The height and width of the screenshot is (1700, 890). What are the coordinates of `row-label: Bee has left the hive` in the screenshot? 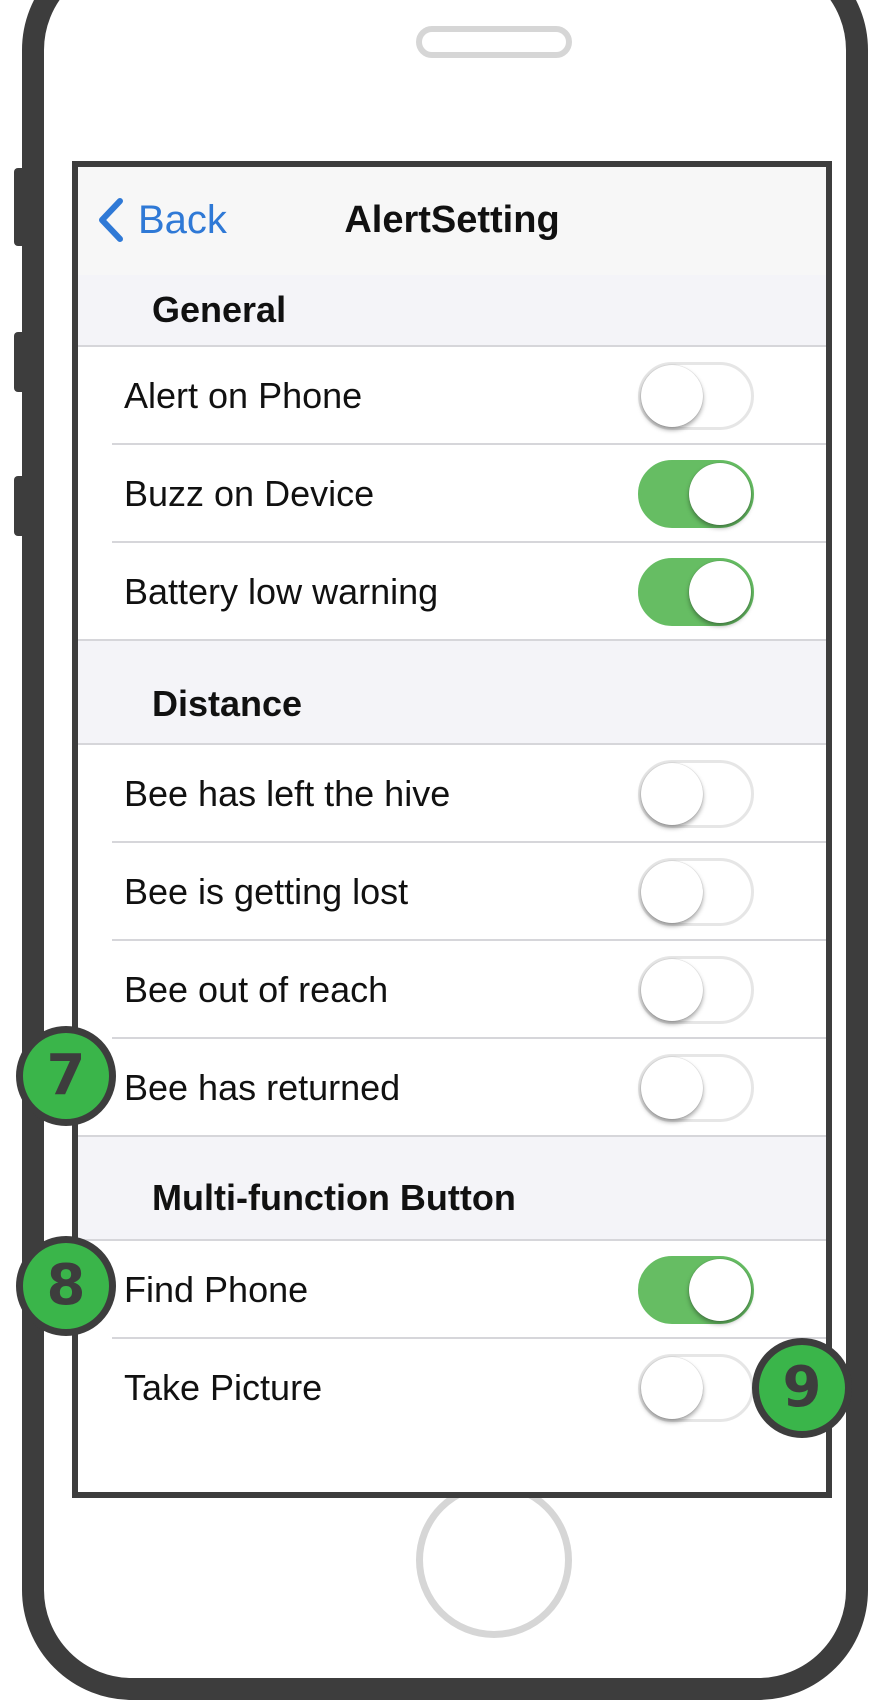 It's located at (287, 793).